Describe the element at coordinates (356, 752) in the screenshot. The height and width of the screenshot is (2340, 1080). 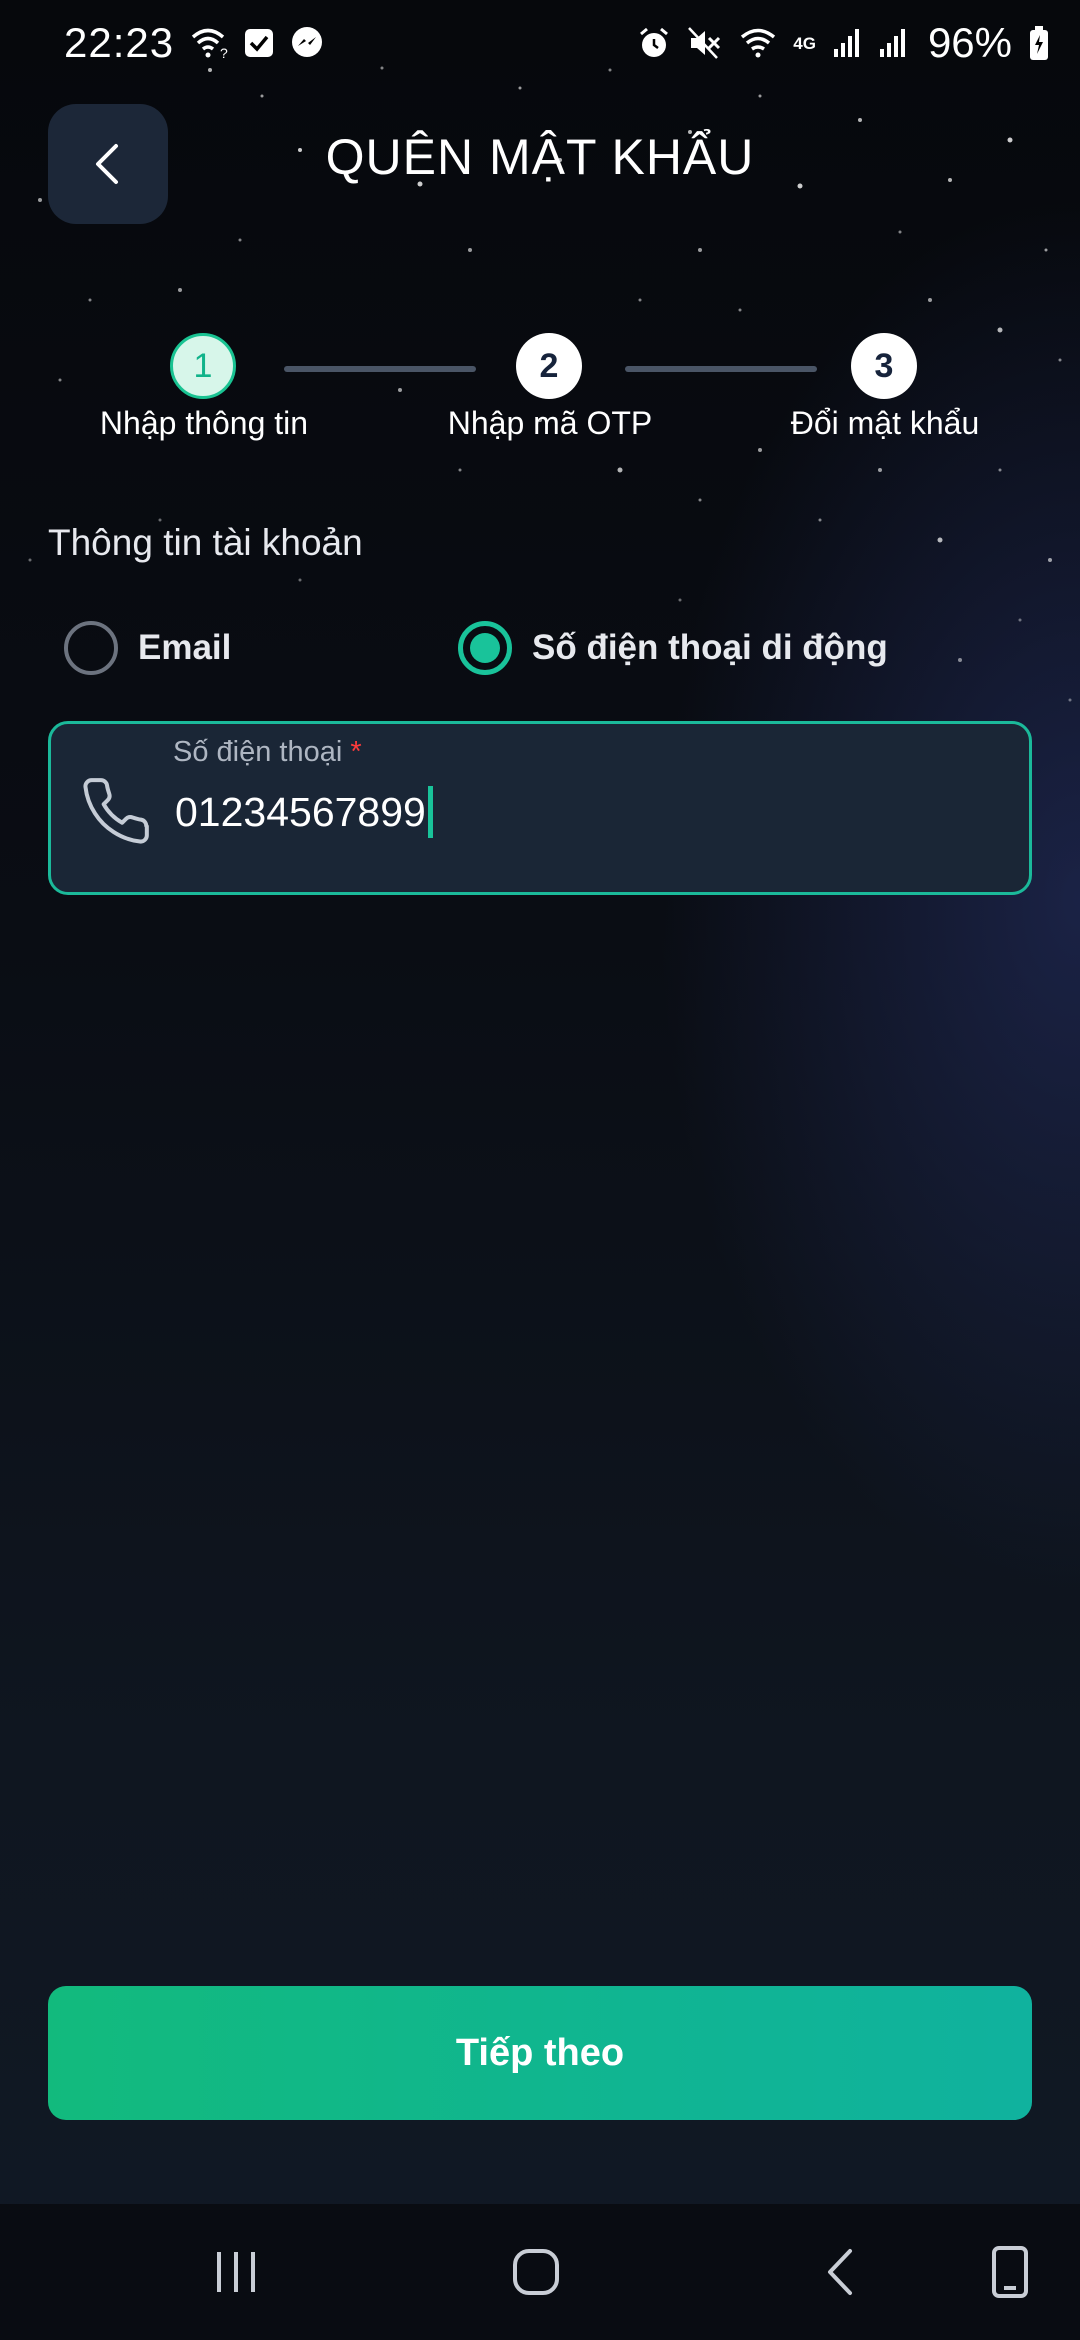
I see `required-marker: *` at that location.